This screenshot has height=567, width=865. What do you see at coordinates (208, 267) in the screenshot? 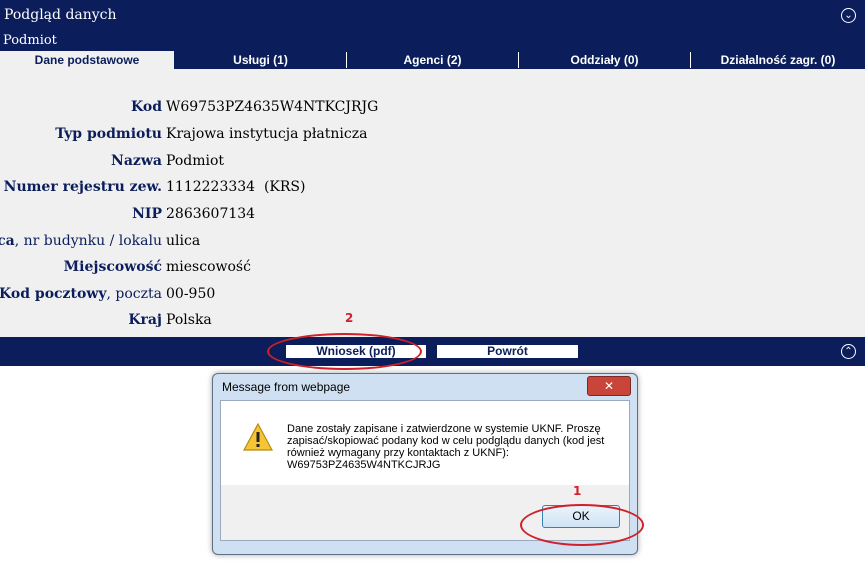
I see `field-value: miescowość` at bounding box center [208, 267].